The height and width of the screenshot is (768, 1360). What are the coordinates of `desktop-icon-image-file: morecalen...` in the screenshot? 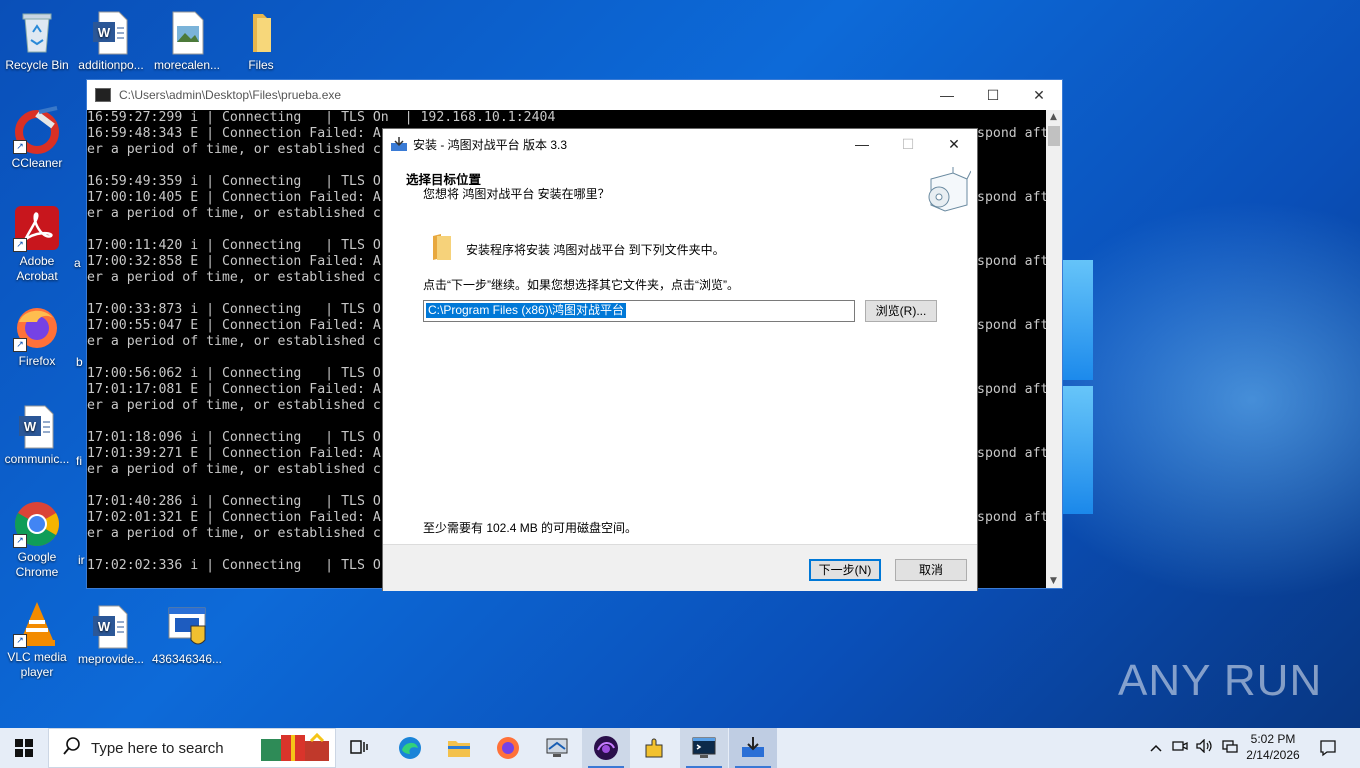 It's located at (187, 40).